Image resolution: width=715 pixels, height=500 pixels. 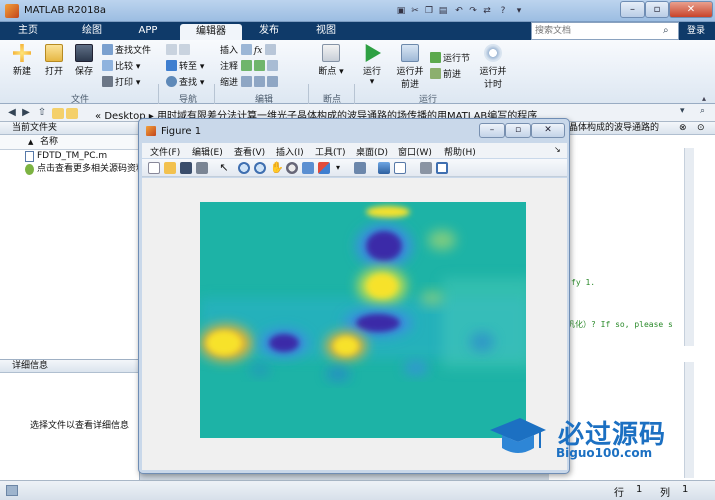 I want to click on search-input, so click(x=595, y=31).